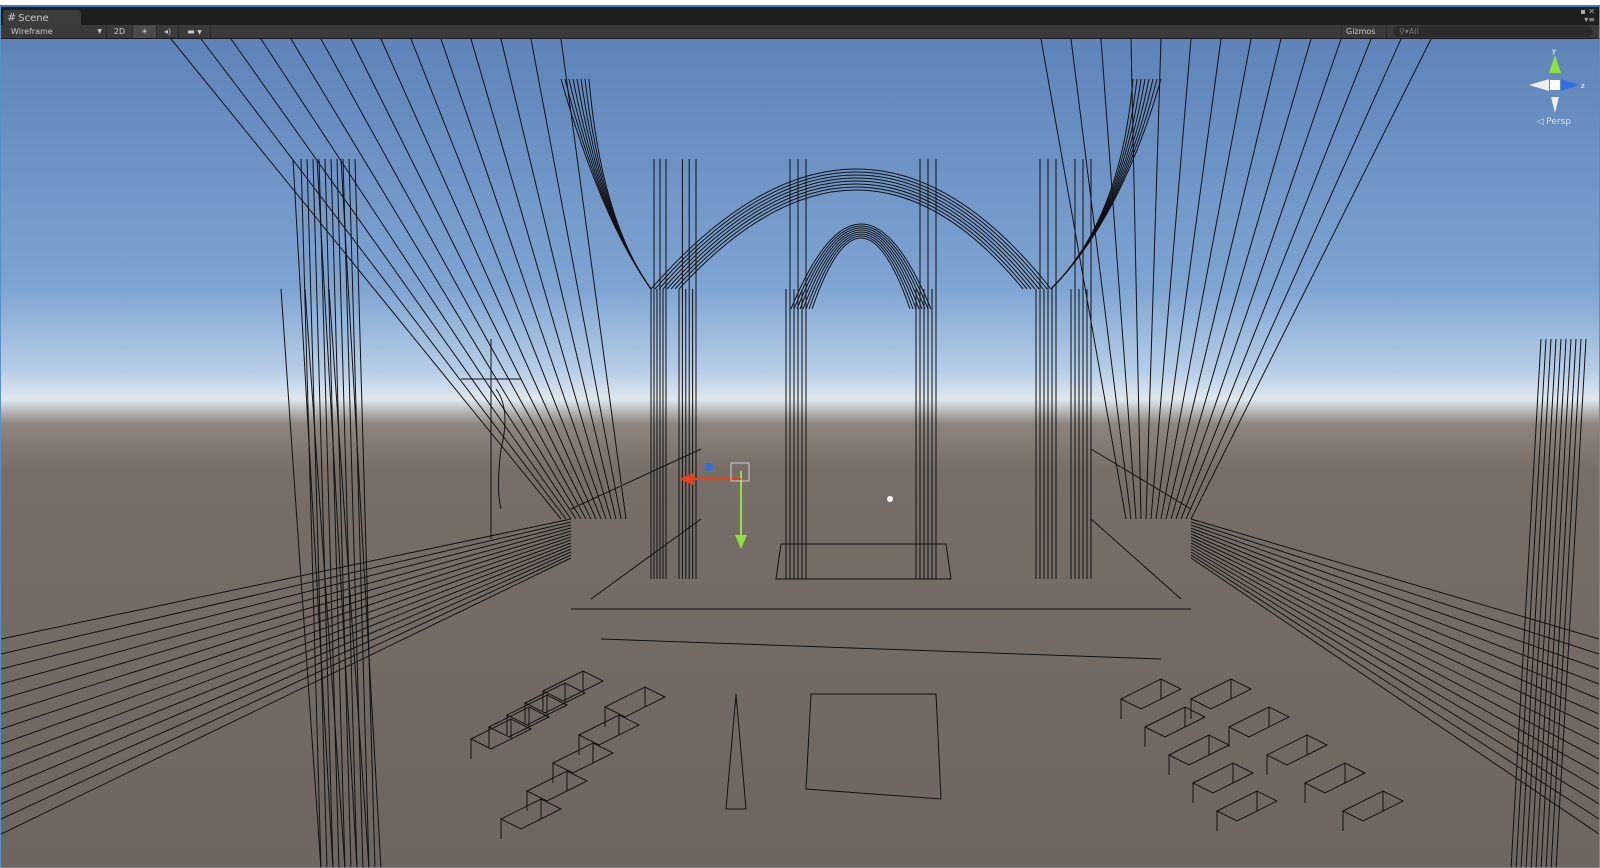  I want to click on search-placeholder: All, so click(1413, 31).